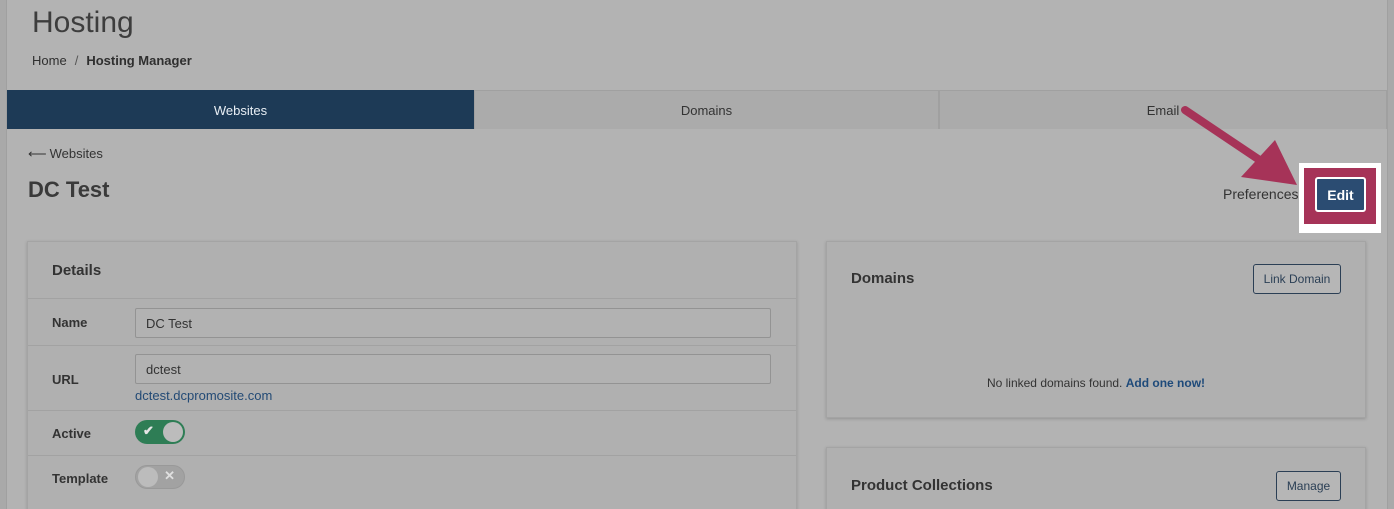  Describe the element at coordinates (453, 369) in the screenshot. I see `url-field: dctest` at that location.